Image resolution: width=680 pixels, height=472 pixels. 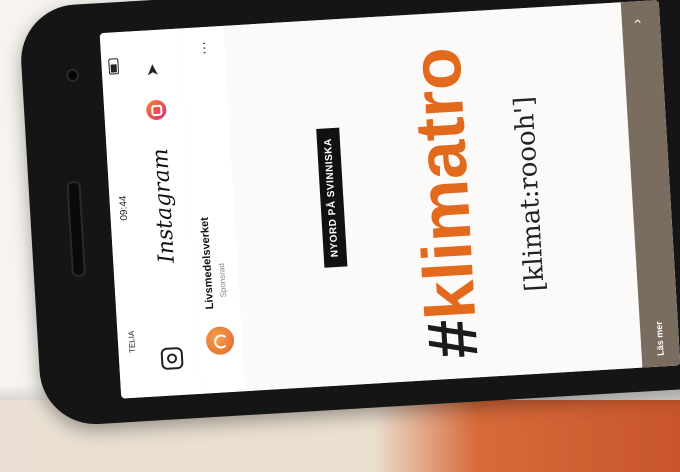 What do you see at coordinates (156, 110) in the screenshot?
I see `igtv-icon` at bounding box center [156, 110].